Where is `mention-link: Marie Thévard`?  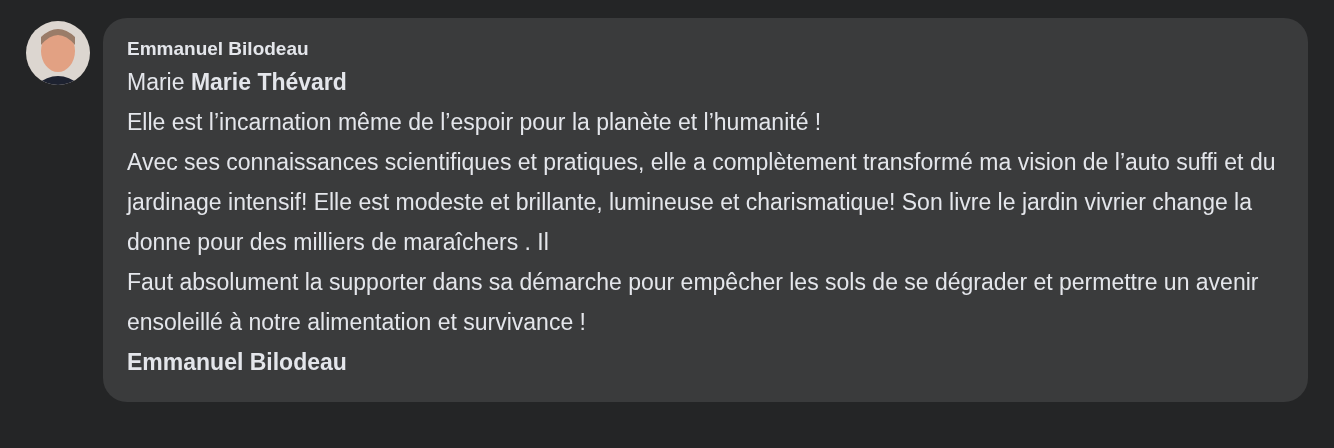 mention-link: Marie Thévard is located at coordinates (268, 82).